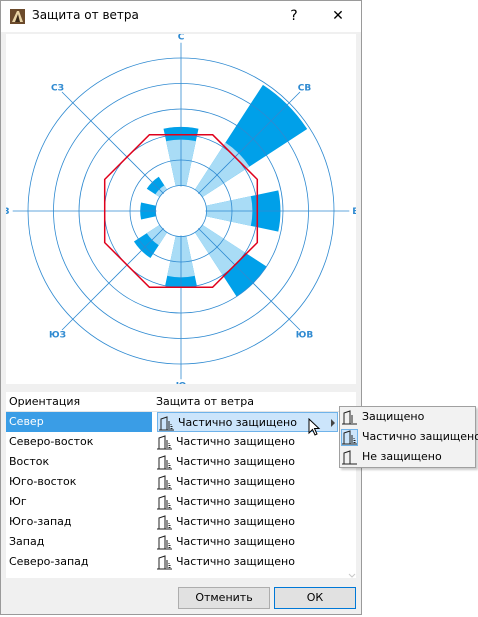  Describe the element at coordinates (393, 416) in the screenshot. I see `menu-item-label: Защищено` at that location.